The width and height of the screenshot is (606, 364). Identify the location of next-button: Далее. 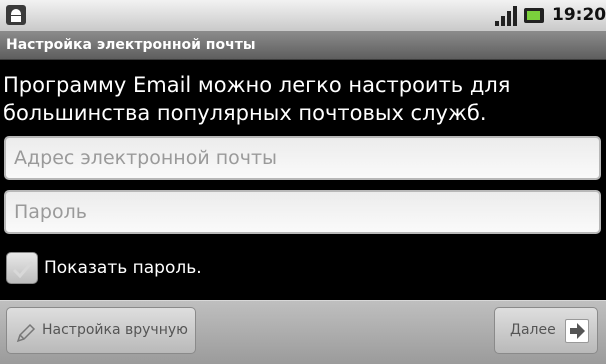
(546, 330).